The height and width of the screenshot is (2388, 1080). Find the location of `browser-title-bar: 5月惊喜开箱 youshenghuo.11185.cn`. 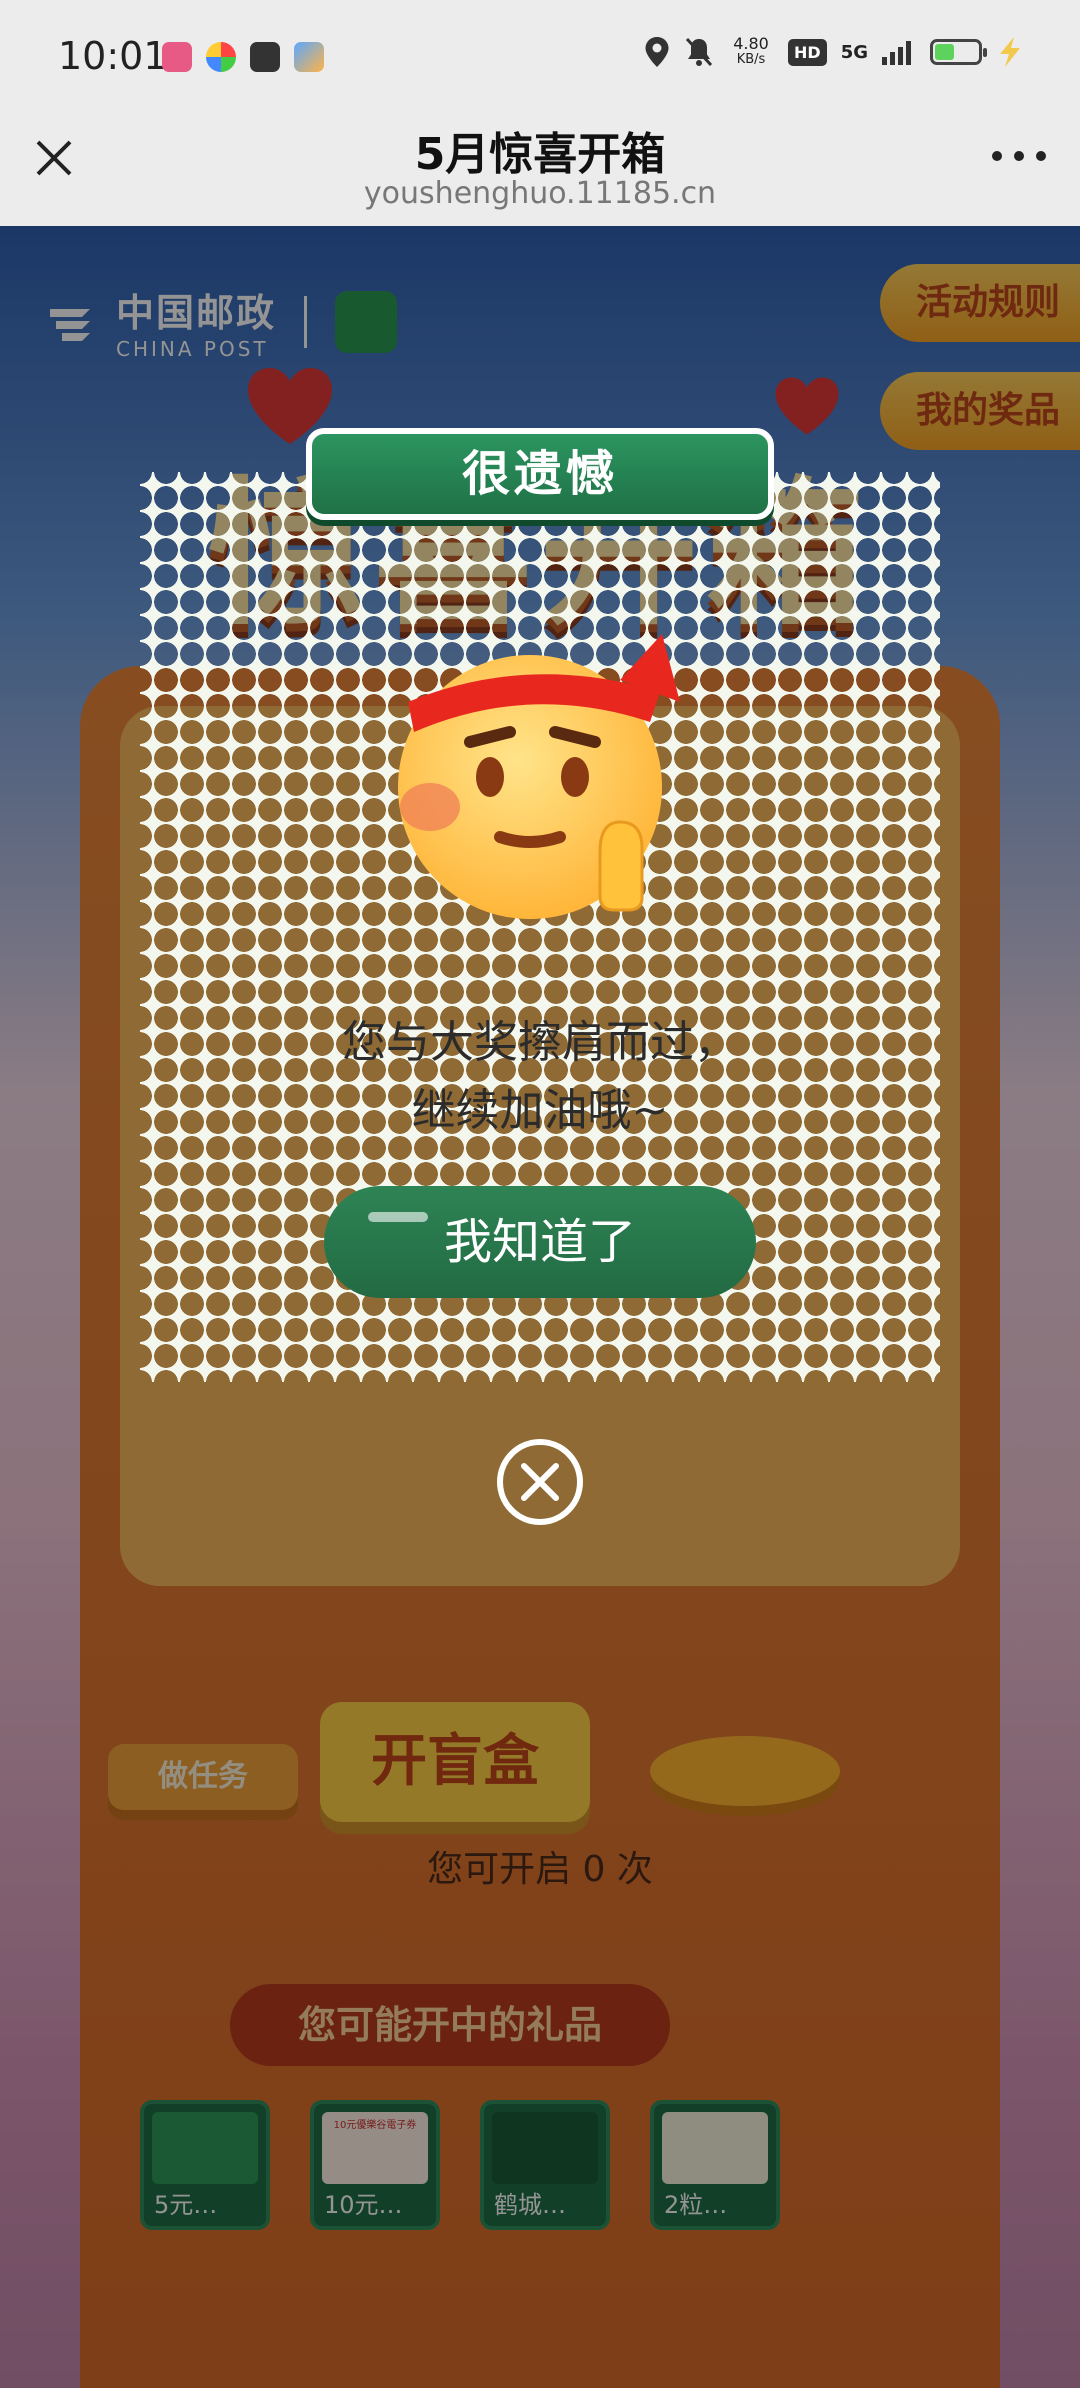

browser-title-bar: 5月惊喜开箱 youshenghuo.11185.cn is located at coordinates (540, 172).